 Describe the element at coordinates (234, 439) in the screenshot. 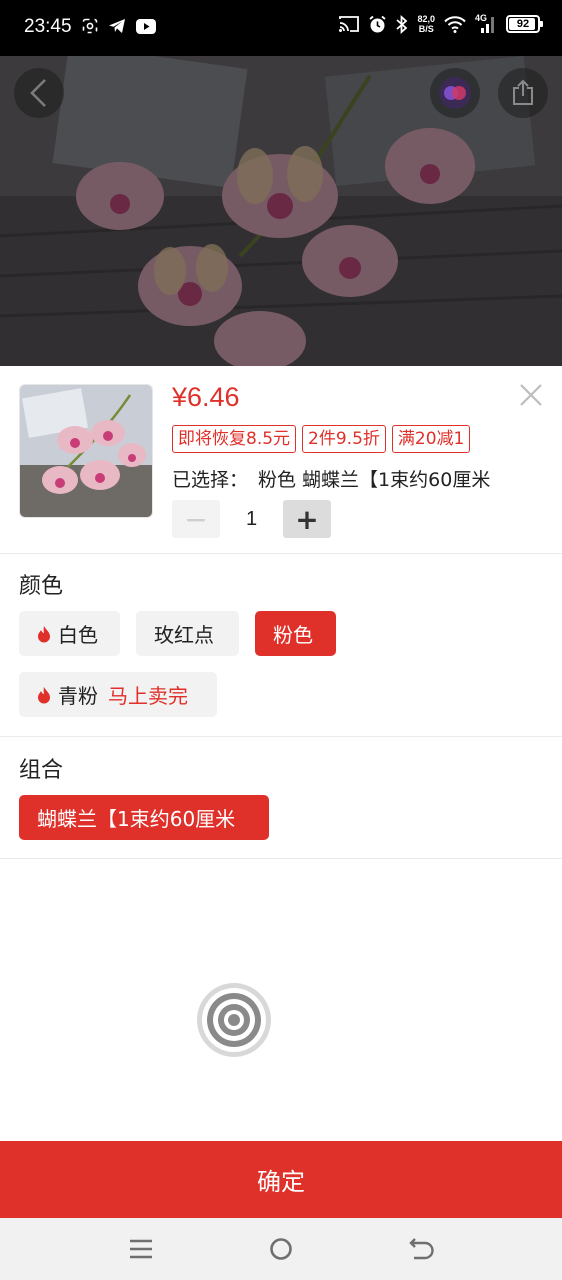

I see `promo-tag: 即将恢复8.5元` at that location.